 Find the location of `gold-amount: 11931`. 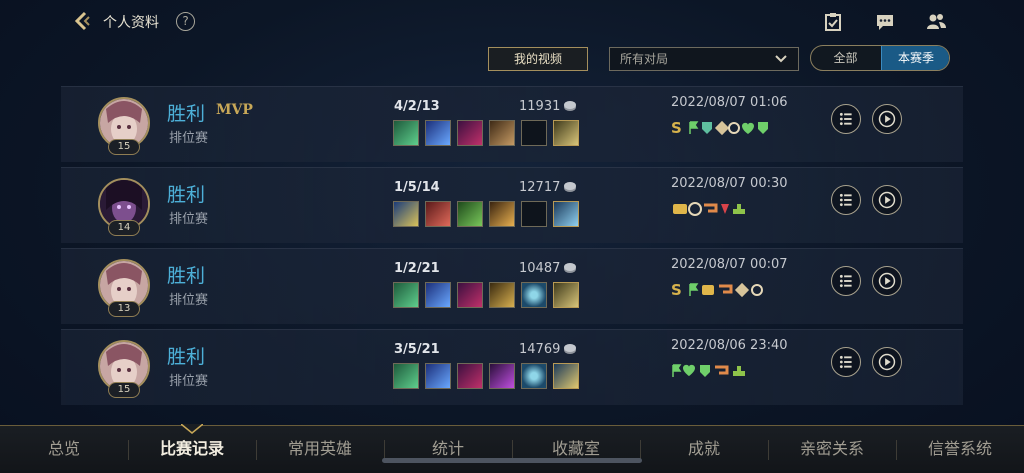

gold-amount: 11931 is located at coordinates (540, 106).